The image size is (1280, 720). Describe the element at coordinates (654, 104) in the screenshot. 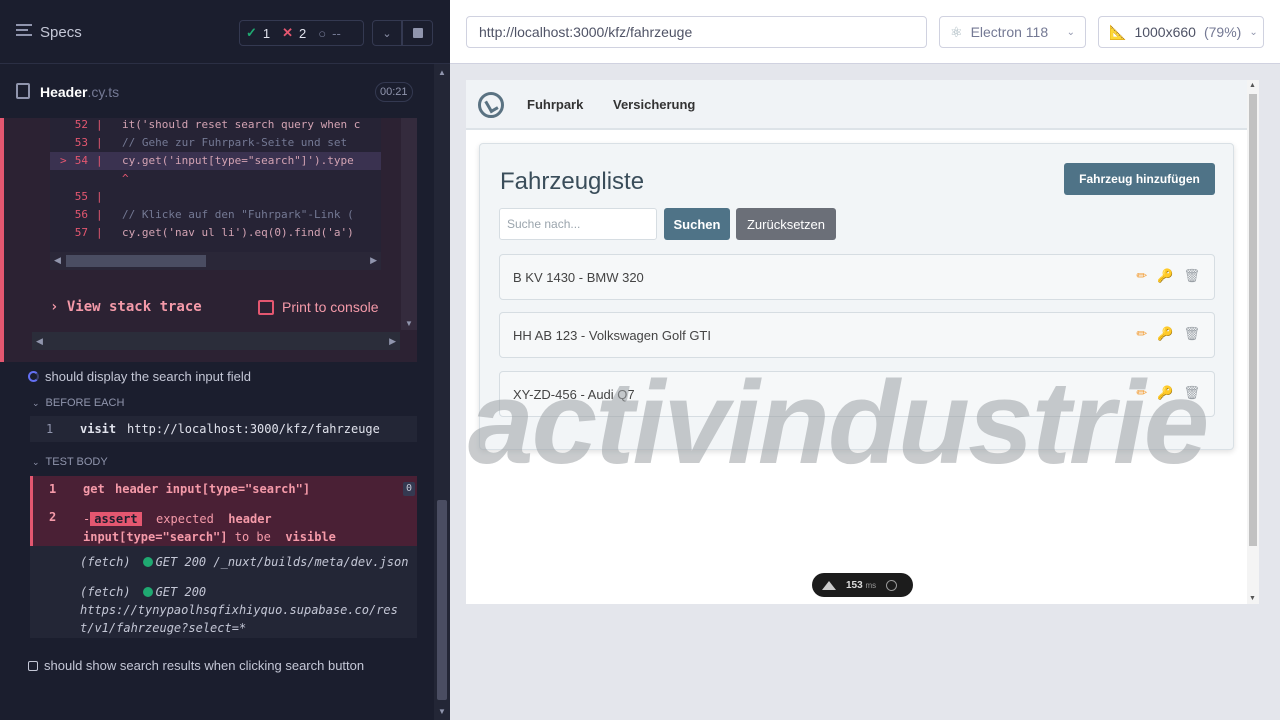

I see `nav-link-versicherung: Versicherung` at that location.